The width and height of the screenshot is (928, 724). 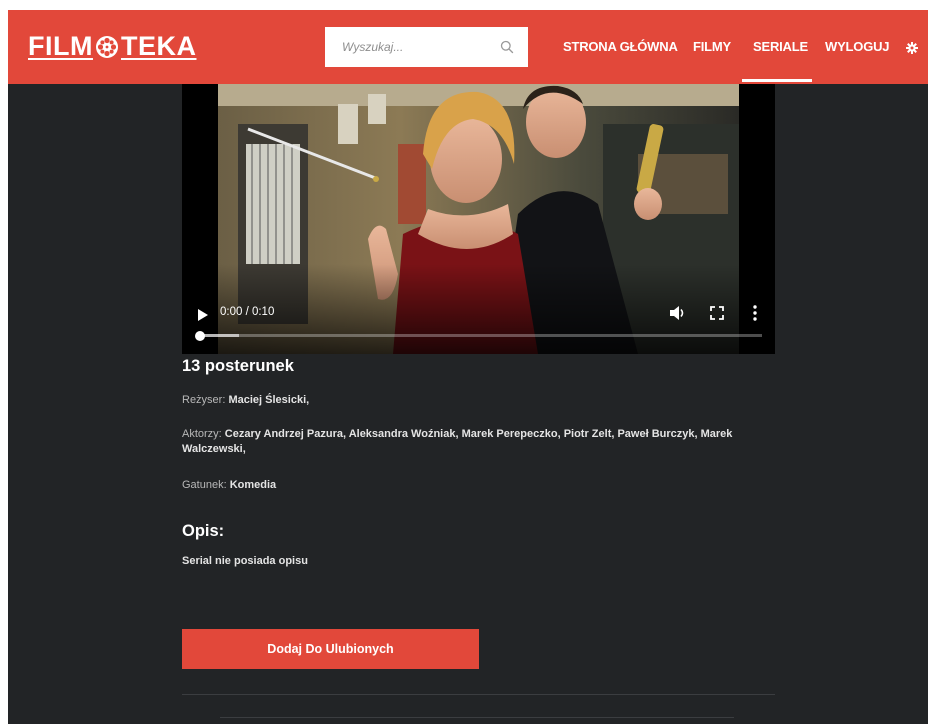 What do you see at coordinates (247, 312) in the screenshot?
I see `video-time: 0:00 / 0:10` at bounding box center [247, 312].